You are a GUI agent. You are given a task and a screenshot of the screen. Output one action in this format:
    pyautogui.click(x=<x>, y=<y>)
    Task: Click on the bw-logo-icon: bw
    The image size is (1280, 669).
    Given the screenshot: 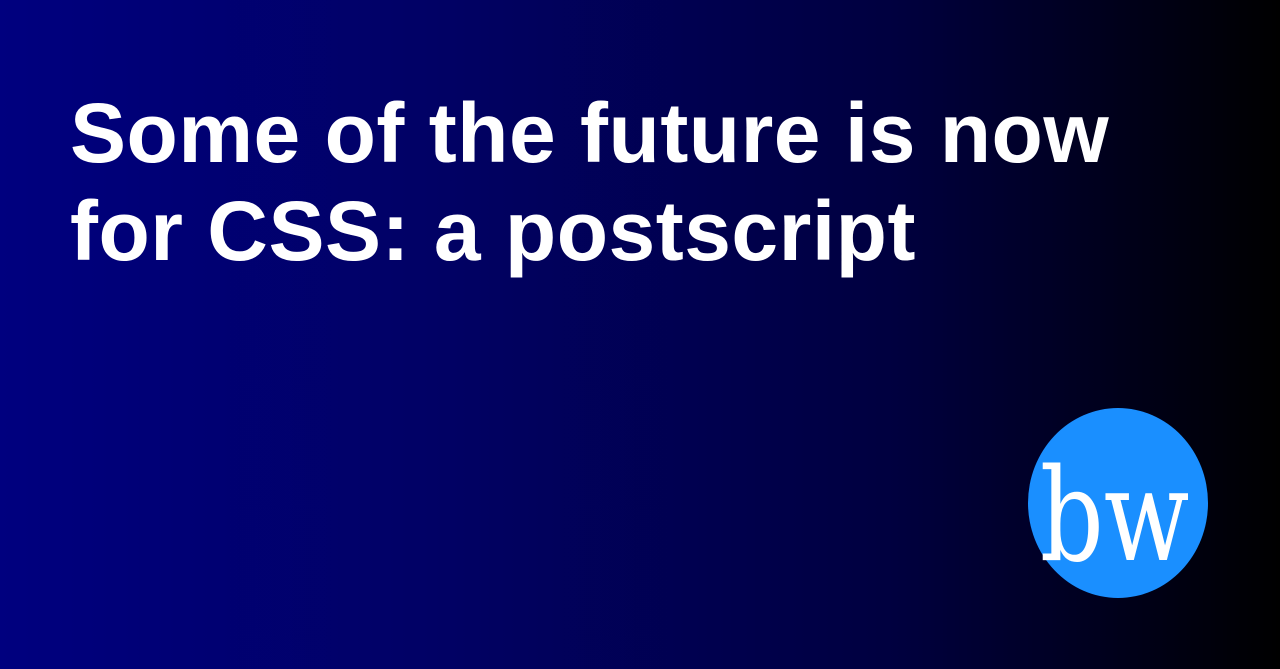 What is the action you would take?
    pyautogui.click(x=1118, y=503)
    